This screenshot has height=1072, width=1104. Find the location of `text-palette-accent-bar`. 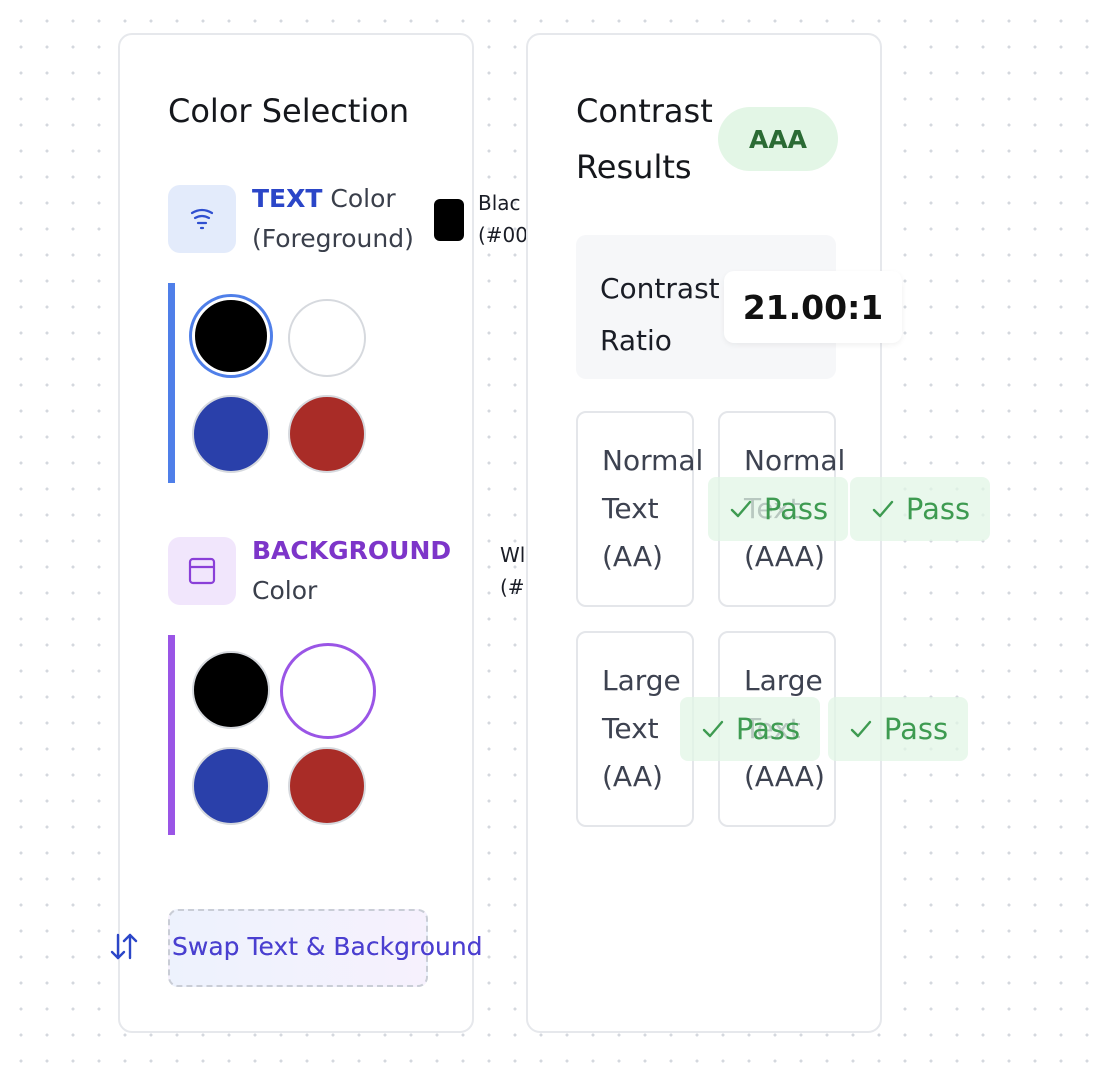

text-palette-accent-bar is located at coordinates (171, 383).